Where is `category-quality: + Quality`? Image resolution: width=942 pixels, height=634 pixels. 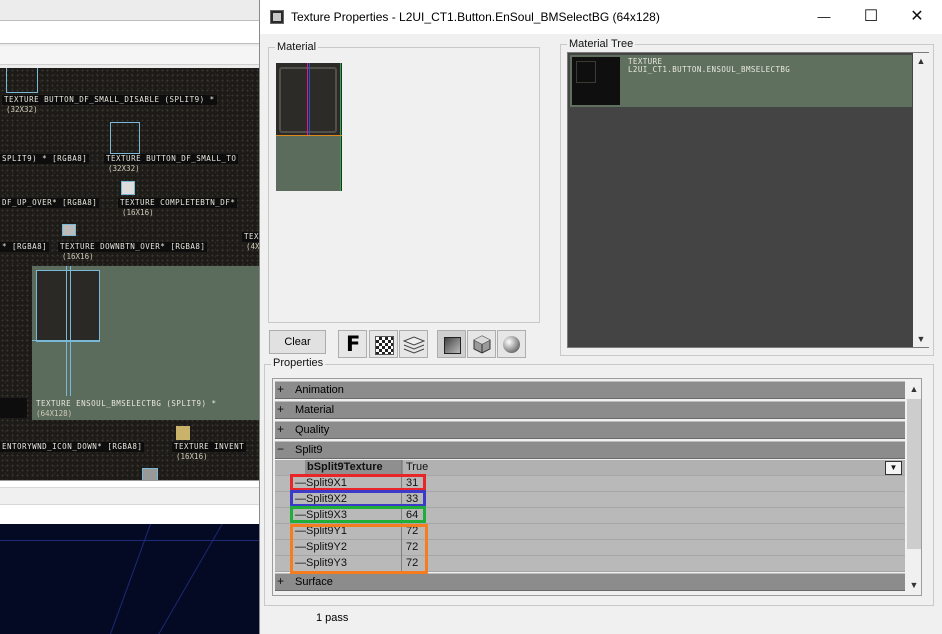 category-quality: + Quality is located at coordinates (590, 430).